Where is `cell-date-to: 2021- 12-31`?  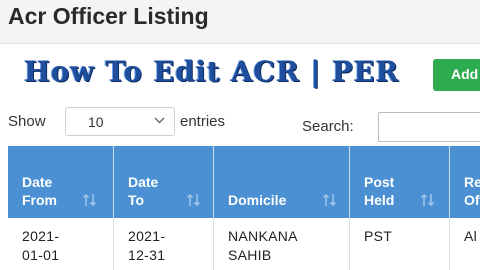 cell-date-to: 2021- 12-31 is located at coordinates (164, 244).